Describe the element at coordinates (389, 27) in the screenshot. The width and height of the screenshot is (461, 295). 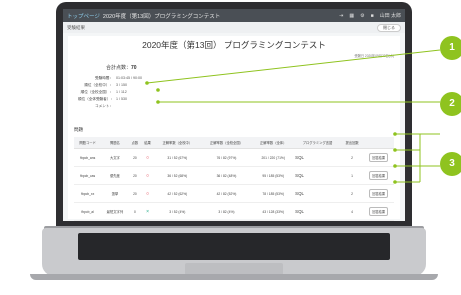
I see `close-button: 閉じる` at that location.